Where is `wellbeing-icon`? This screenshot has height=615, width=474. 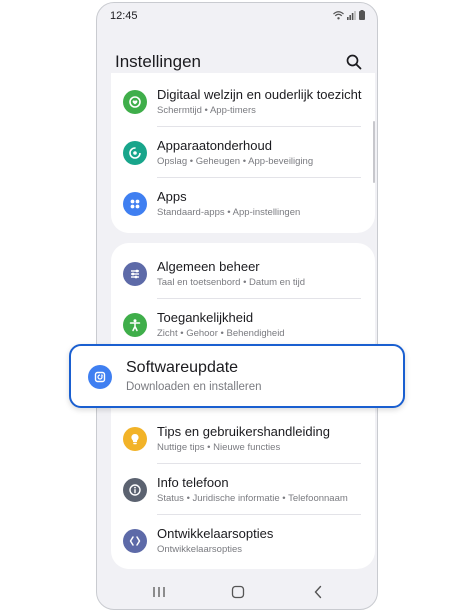 wellbeing-icon is located at coordinates (135, 102).